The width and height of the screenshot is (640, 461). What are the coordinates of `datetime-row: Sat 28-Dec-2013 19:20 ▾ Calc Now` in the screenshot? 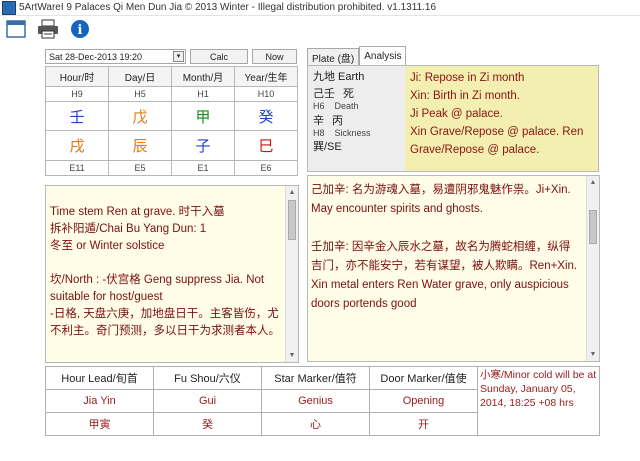 It's located at (171, 57).